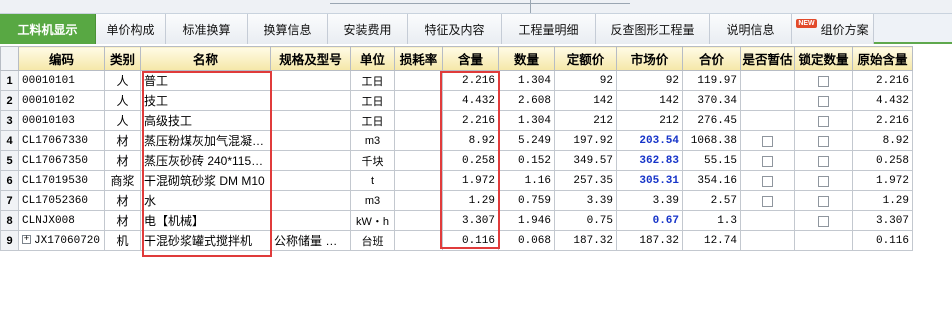 Image resolution: width=952 pixels, height=321 pixels. Describe the element at coordinates (131, 29) in the screenshot. I see `tab-unit-price: 单价构成` at that location.